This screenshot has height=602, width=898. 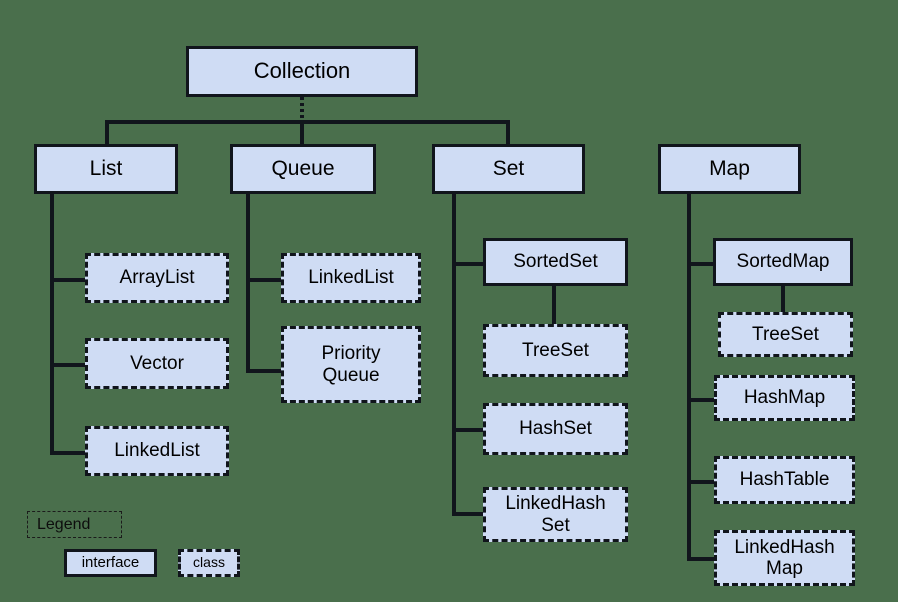 I want to click on connector-root-bus, so click(x=307, y=122).